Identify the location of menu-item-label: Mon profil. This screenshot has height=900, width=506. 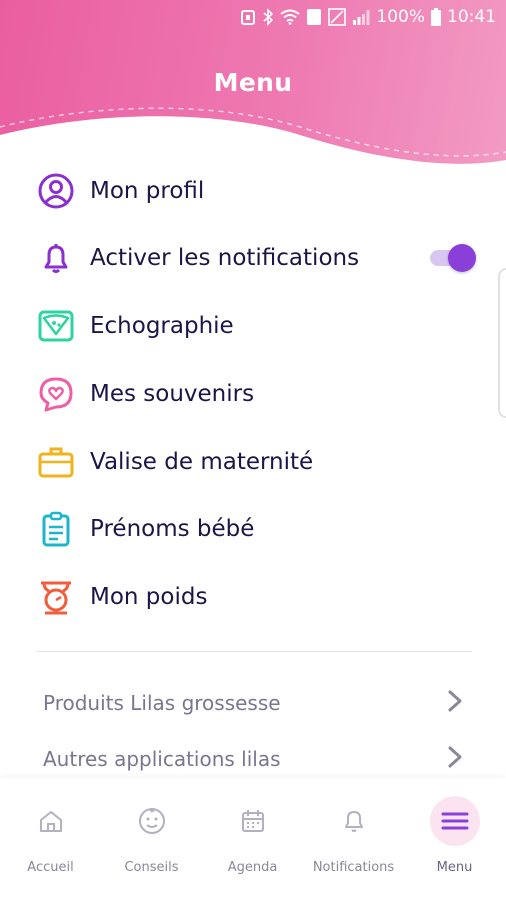
(147, 191).